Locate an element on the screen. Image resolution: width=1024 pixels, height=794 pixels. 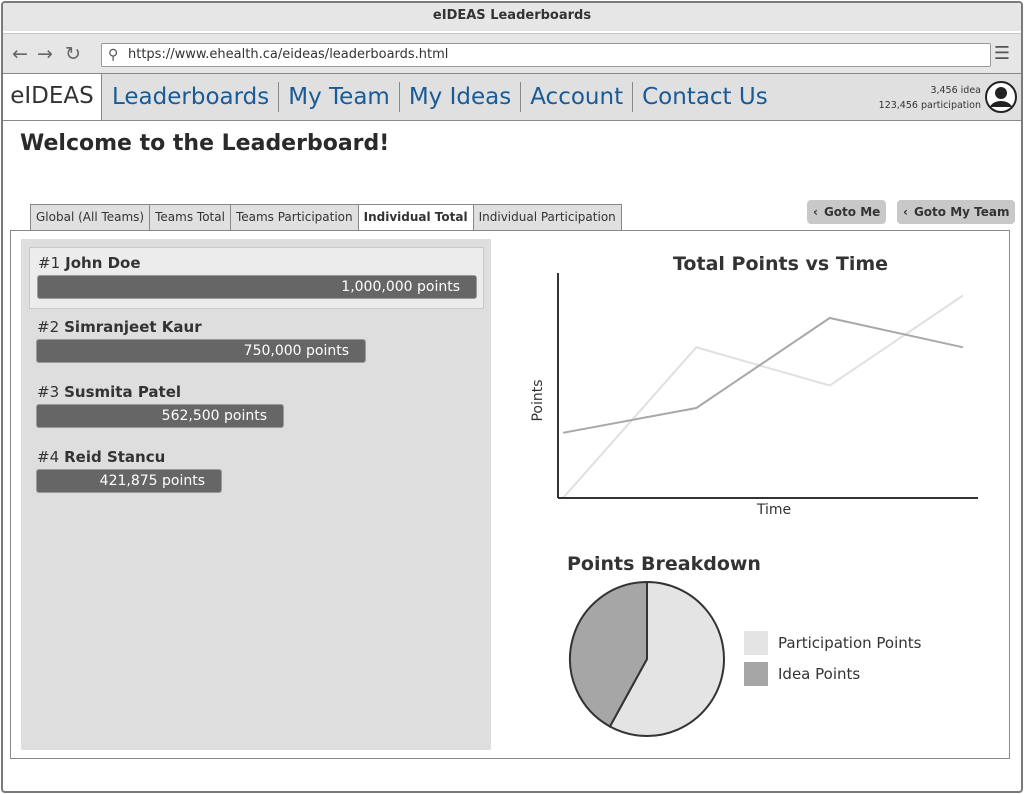
points-bar: 1,000,000 points is located at coordinates (257, 287).